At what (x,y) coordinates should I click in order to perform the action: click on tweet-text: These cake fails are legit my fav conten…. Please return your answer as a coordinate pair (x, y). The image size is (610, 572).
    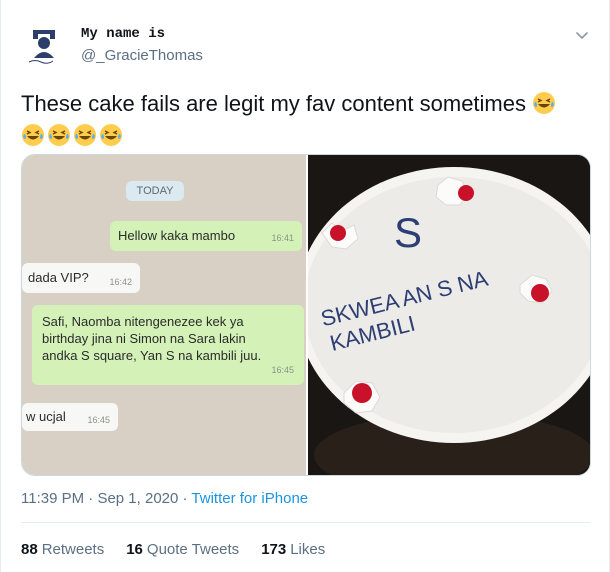
    Looking at the image, I should click on (308, 120).